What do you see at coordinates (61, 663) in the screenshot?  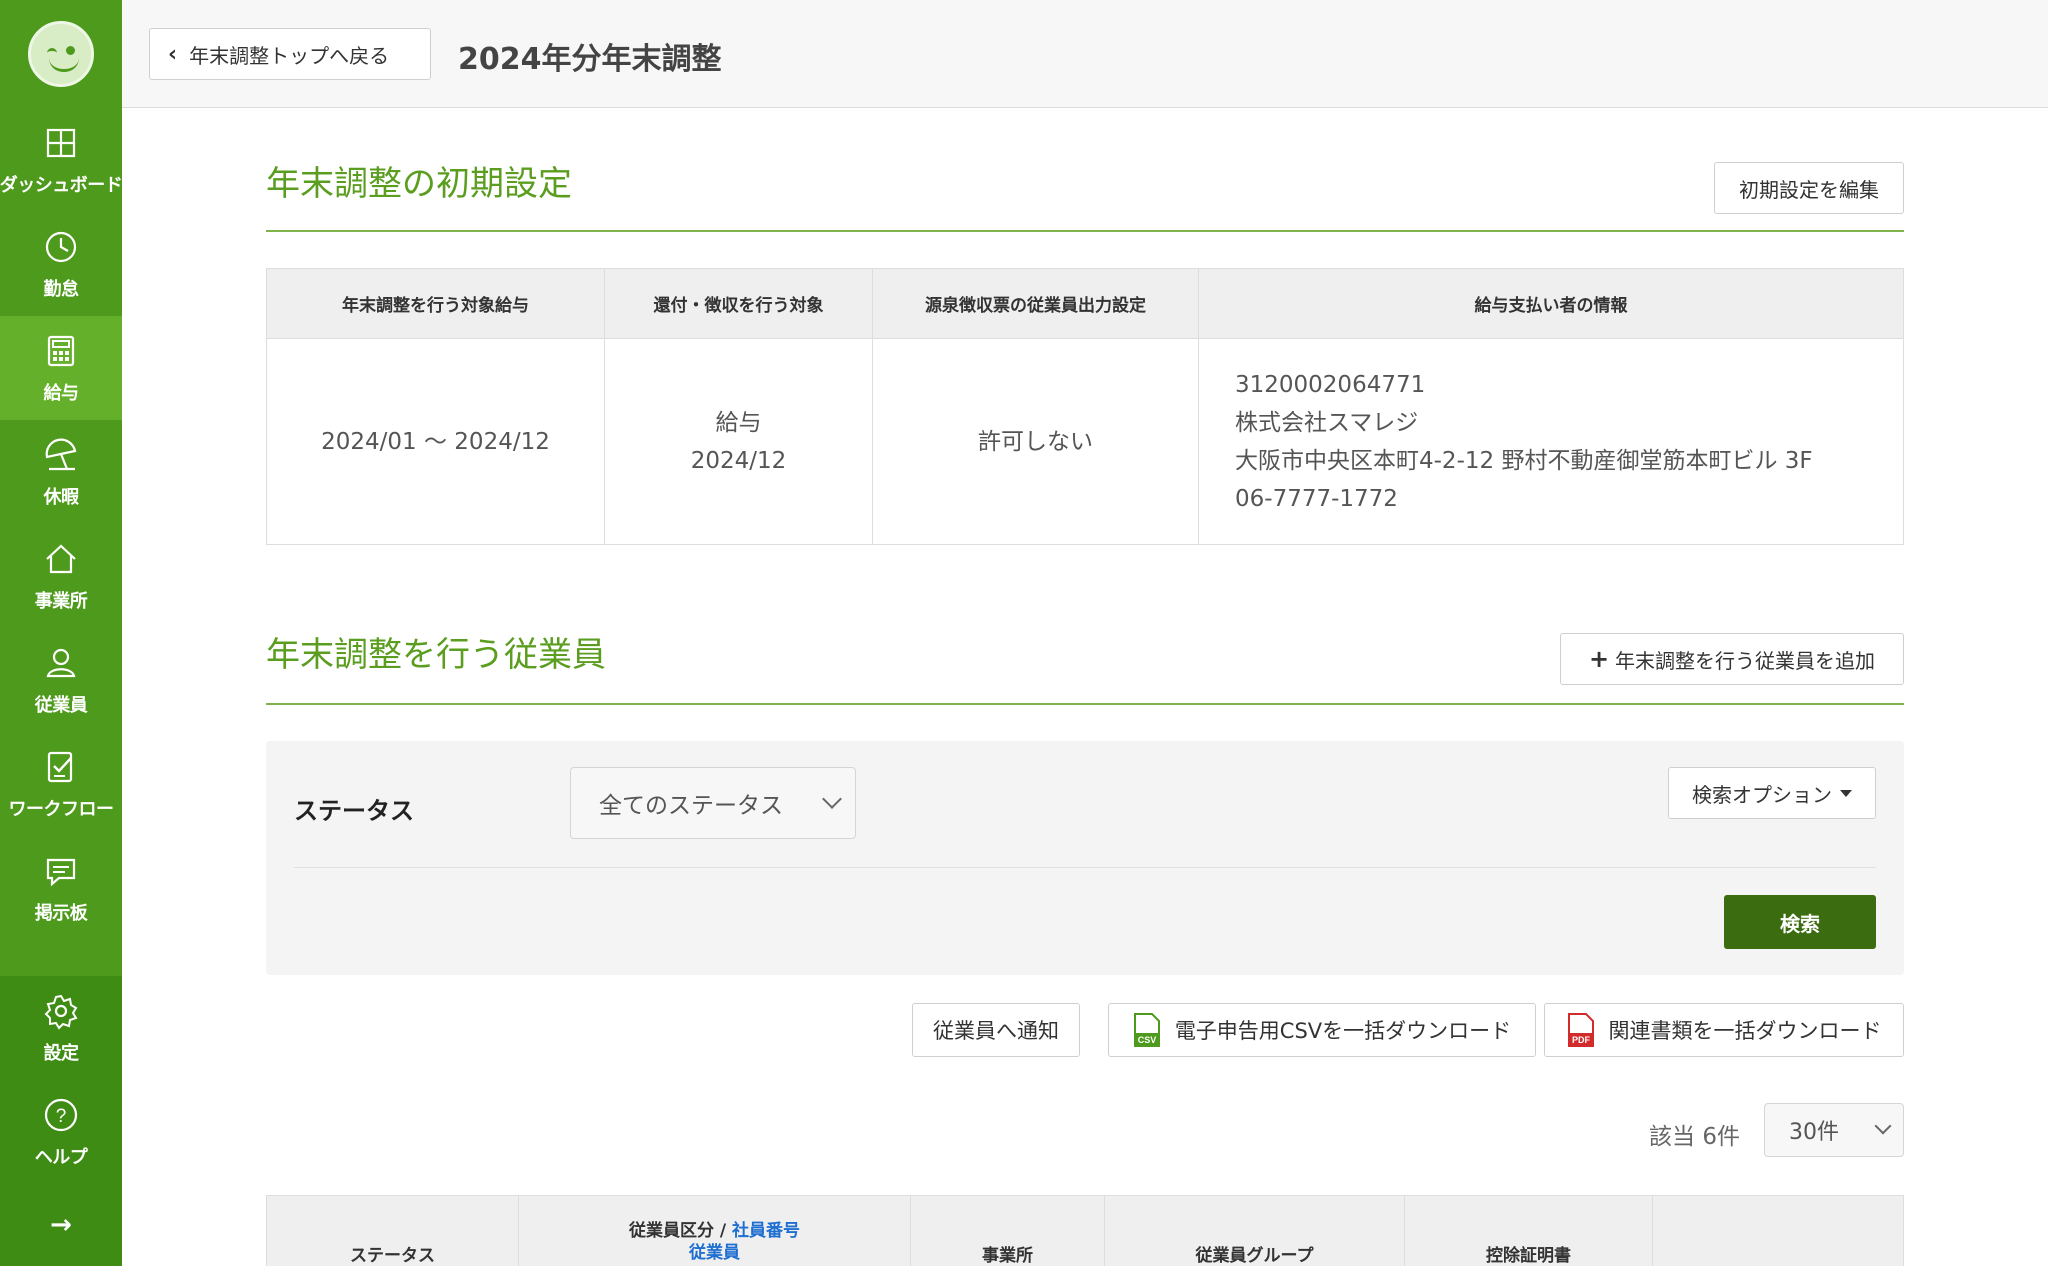 I see `person-icon` at bounding box center [61, 663].